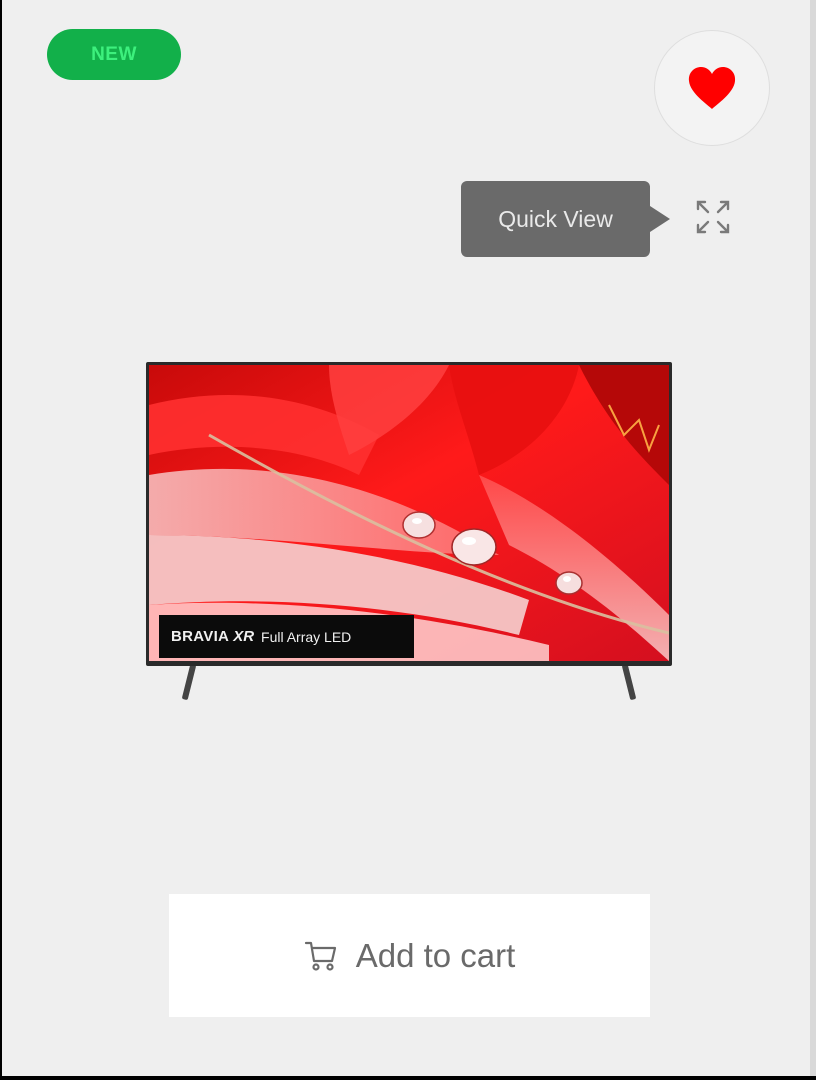 This screenshot has height=1080, width=816. I want to click on cart-icon, so click(320, 956).